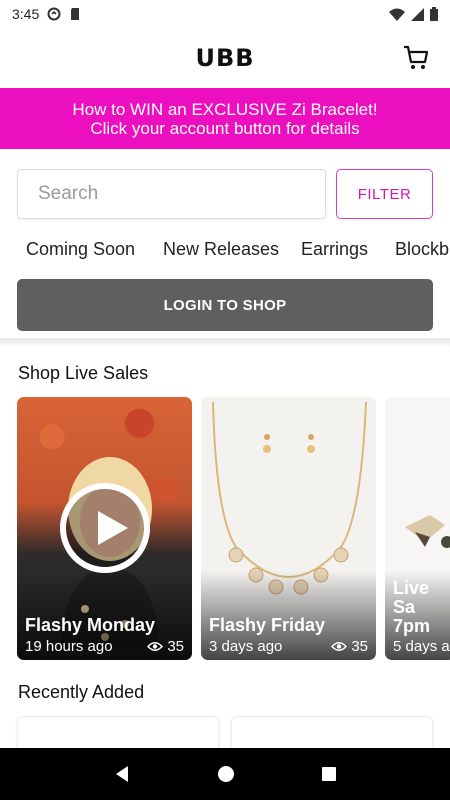  Describe the element at coordinates (411, 597) in the screenshot. I see `card-title-line-1: Live Sa` at that location.